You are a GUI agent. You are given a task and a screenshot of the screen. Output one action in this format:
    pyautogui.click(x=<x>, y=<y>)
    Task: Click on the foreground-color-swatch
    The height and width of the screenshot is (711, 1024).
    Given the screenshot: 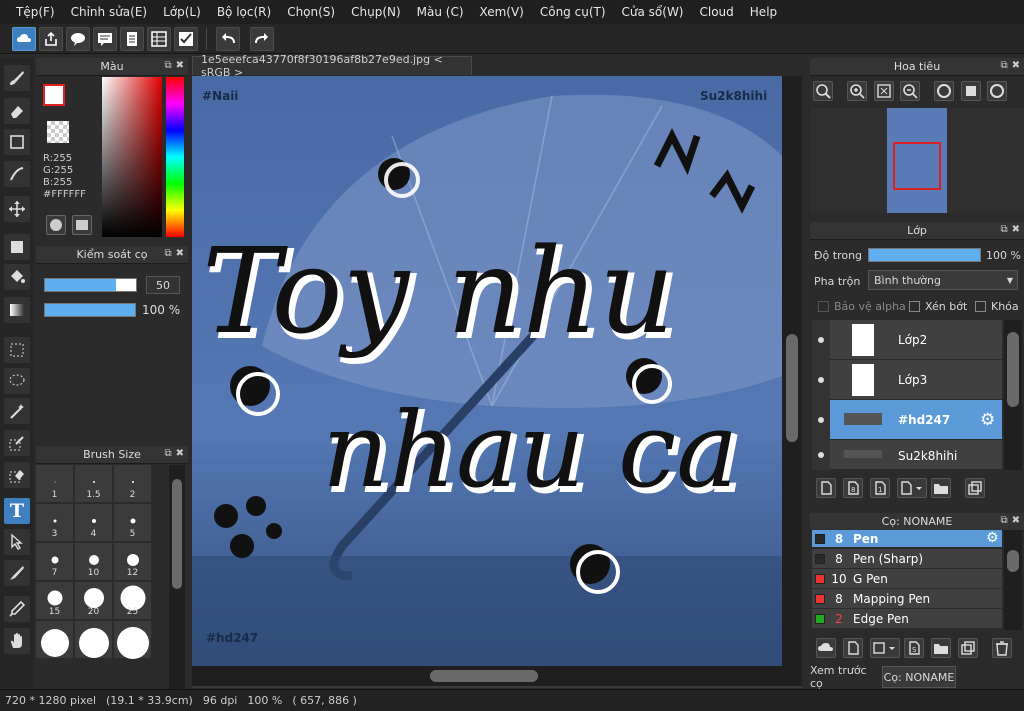 What is the action you would take?
    pyautogui.click(x=54, y=95)
    